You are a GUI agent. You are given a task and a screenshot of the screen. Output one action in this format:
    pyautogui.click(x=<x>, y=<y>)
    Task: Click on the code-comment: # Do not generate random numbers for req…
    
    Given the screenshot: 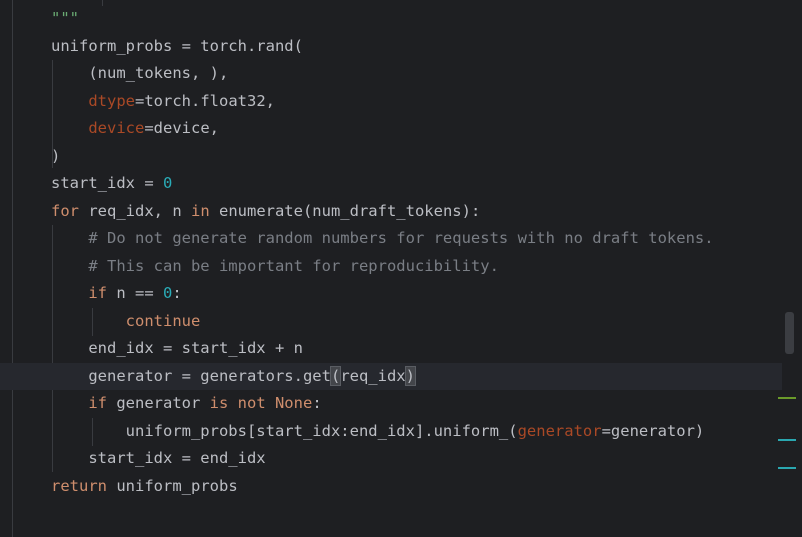 What is the action you would take?
    pyautogui.click(x=401, y=238)
    